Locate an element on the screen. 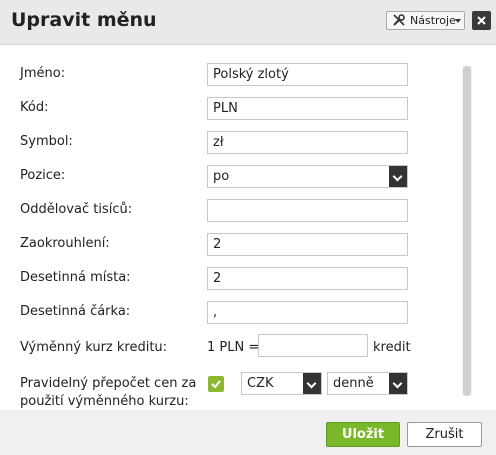 This screenshot has width=496, height=455. credit-rate-prefix: 1 PLN = is located at coordinates (233, 347).